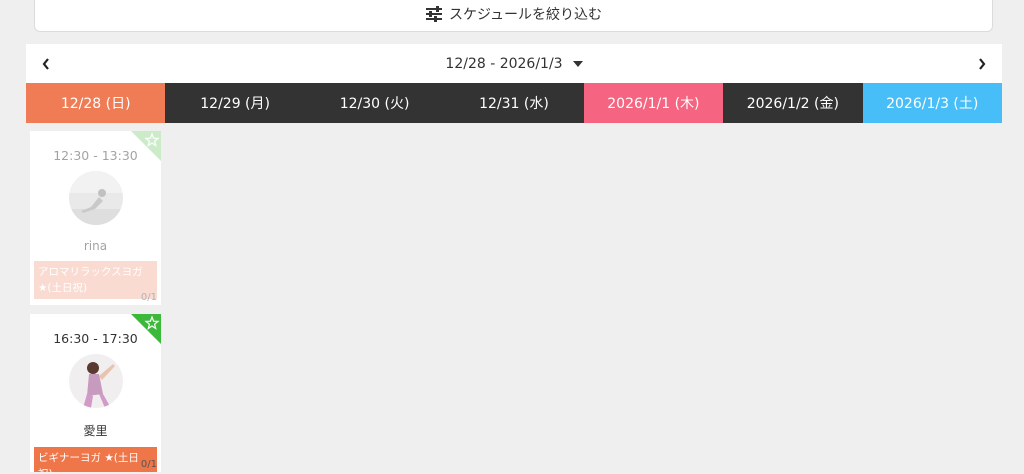 The height and width of the screenshot is (474, 1024). I want to click on lesson-title: アロマリラックスヨガ ★(土日祝), so click(95, 280).